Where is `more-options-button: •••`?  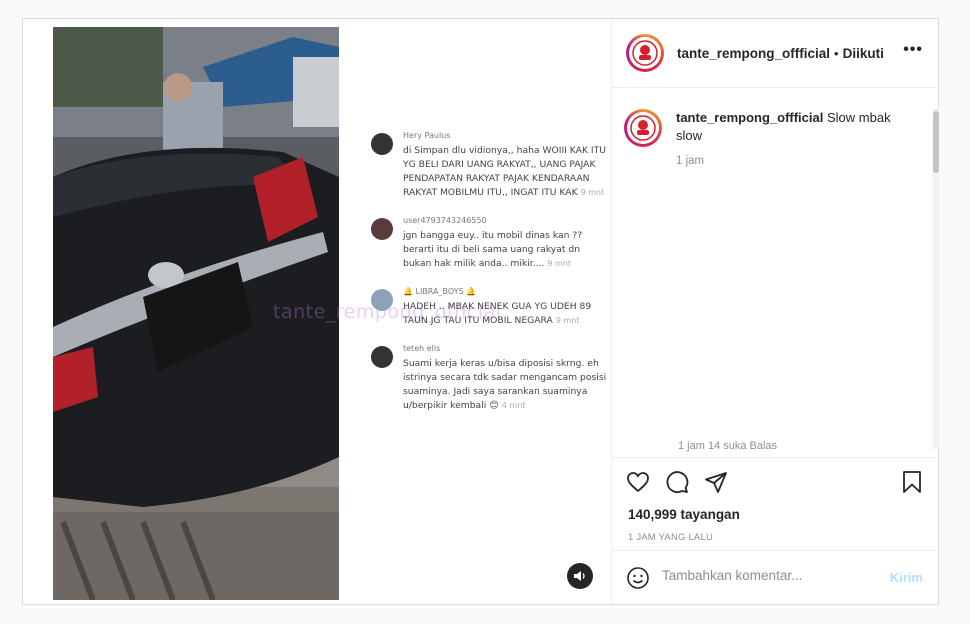
more-options-button: ••• is located at coordinates (913, 50).